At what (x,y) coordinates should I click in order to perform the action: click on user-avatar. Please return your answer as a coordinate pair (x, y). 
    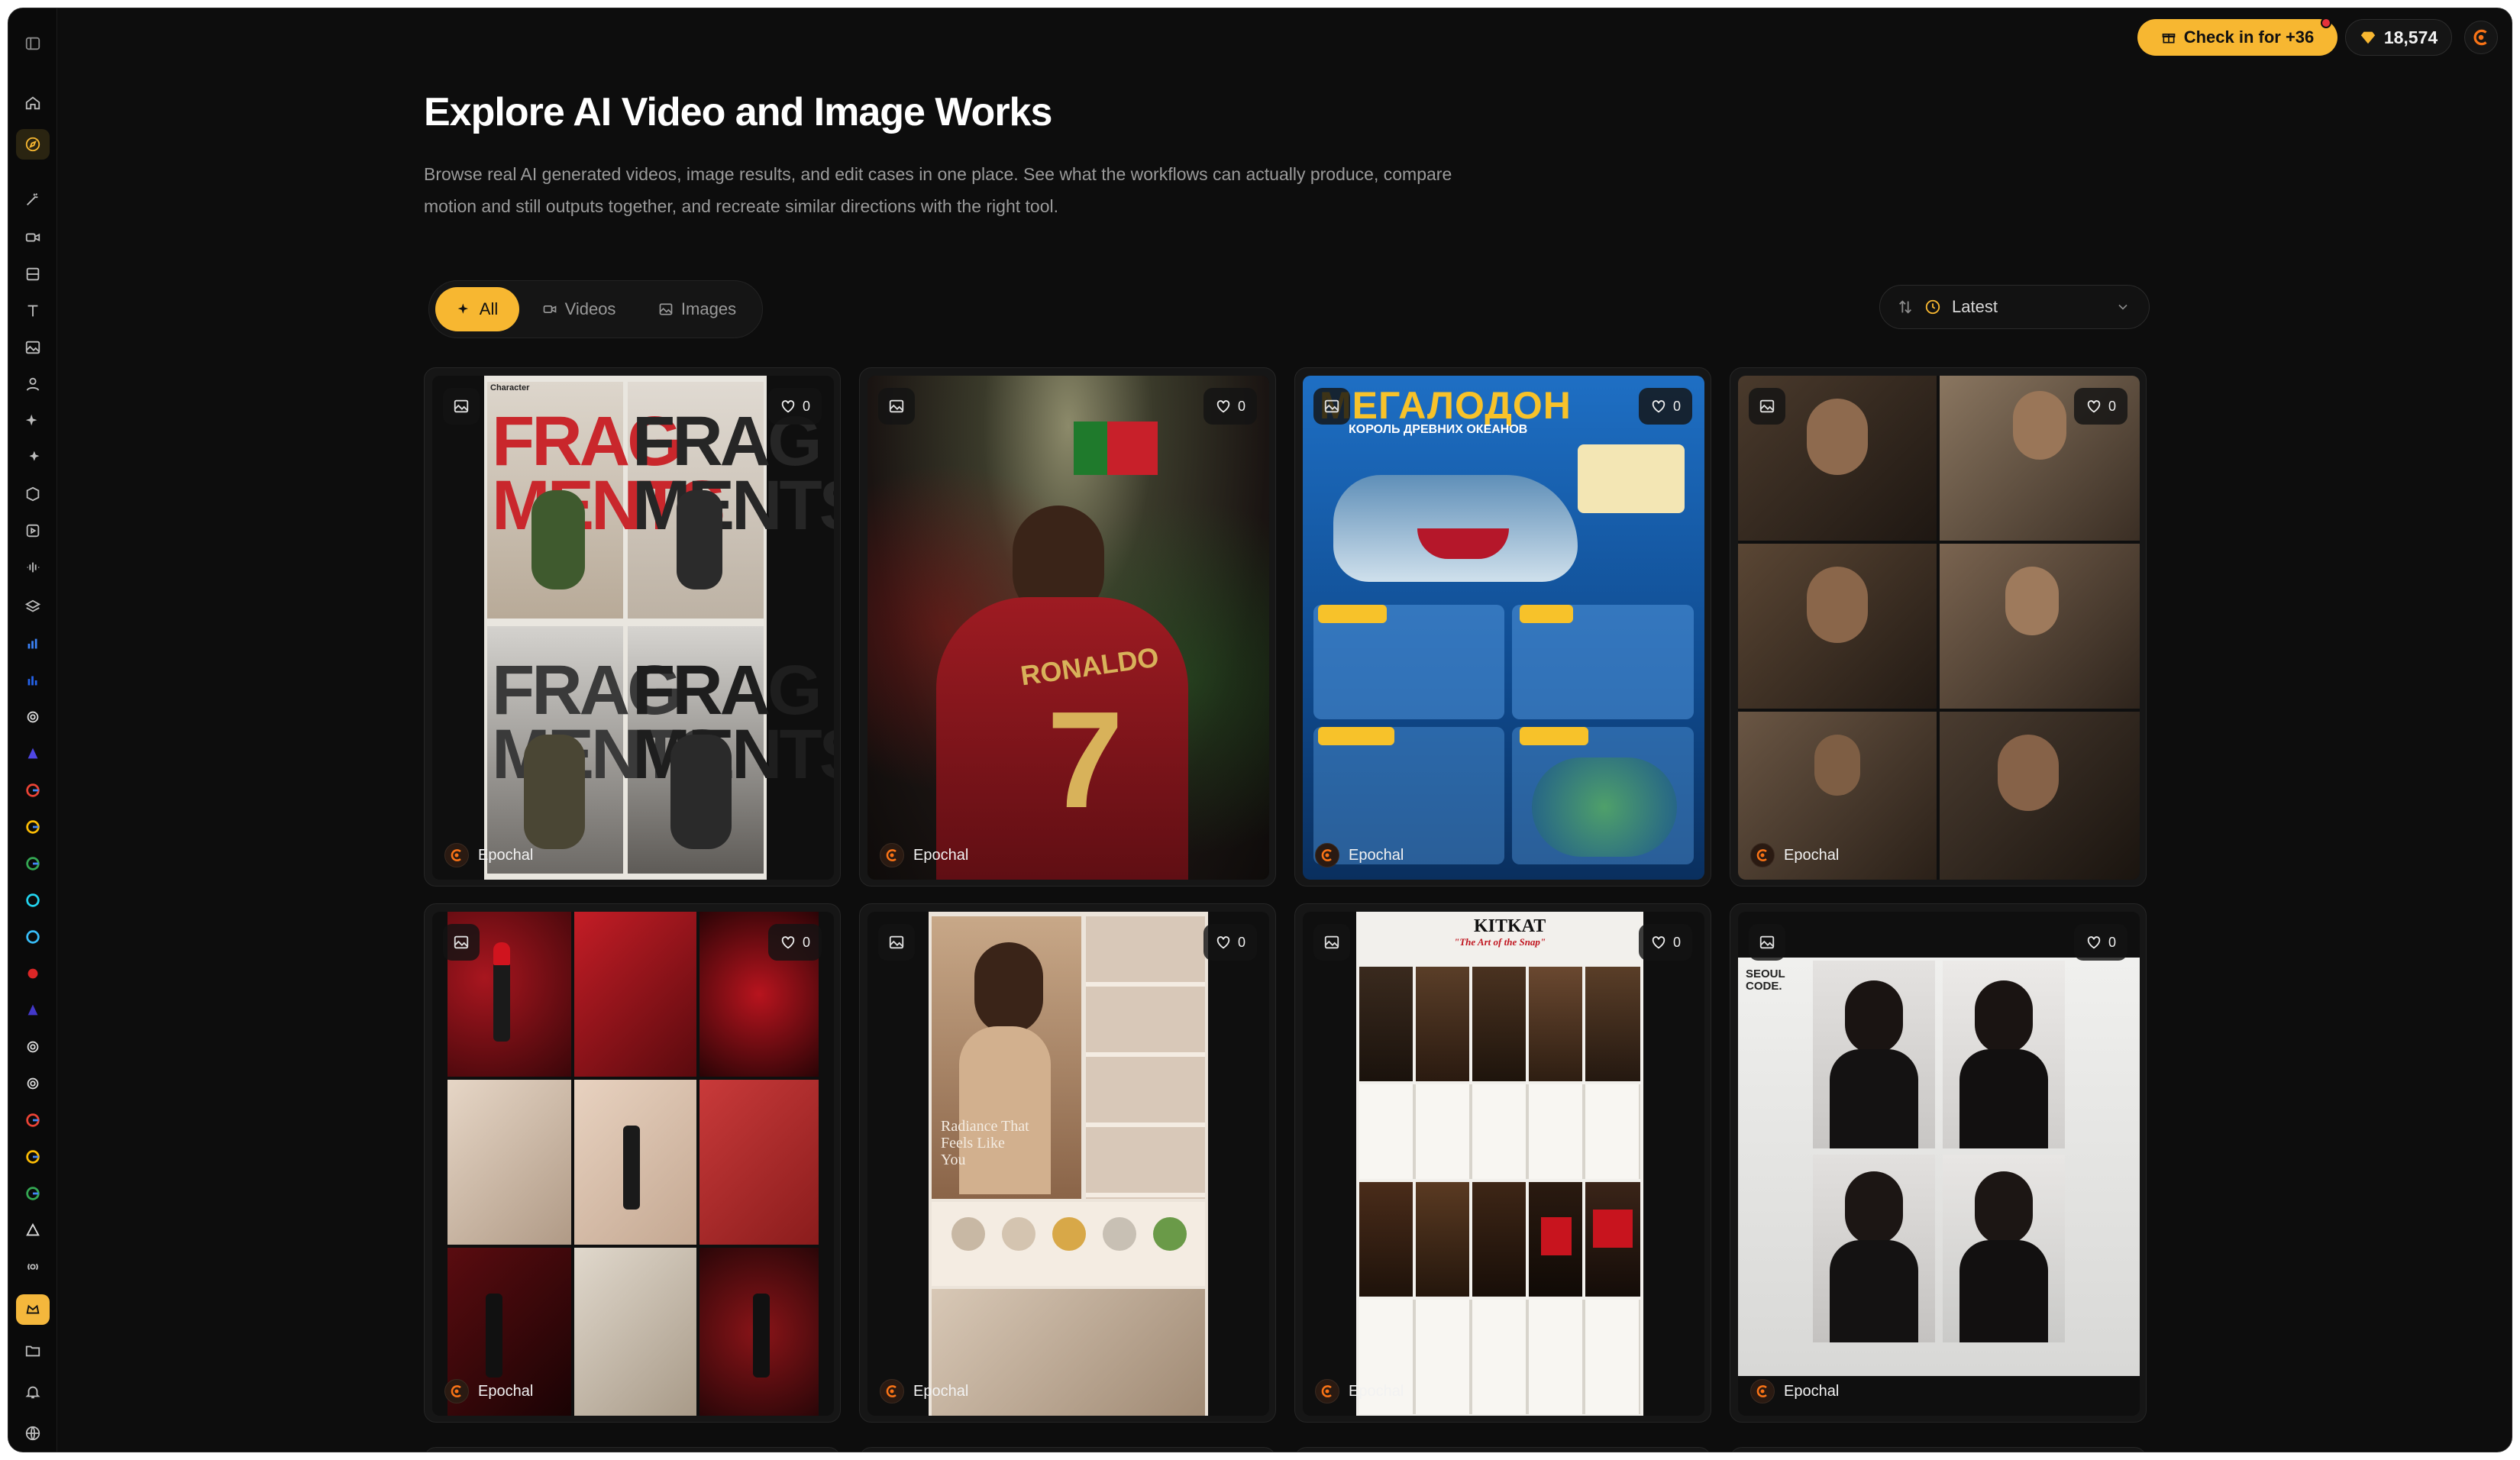
    Looking at the image, I should click on (2481, 37).